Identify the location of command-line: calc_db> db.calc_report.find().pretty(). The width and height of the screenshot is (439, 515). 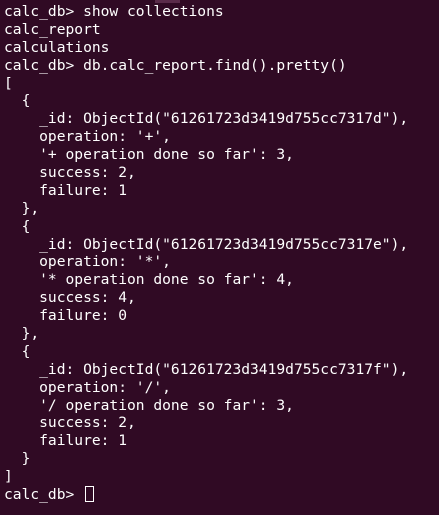
(175, 65).